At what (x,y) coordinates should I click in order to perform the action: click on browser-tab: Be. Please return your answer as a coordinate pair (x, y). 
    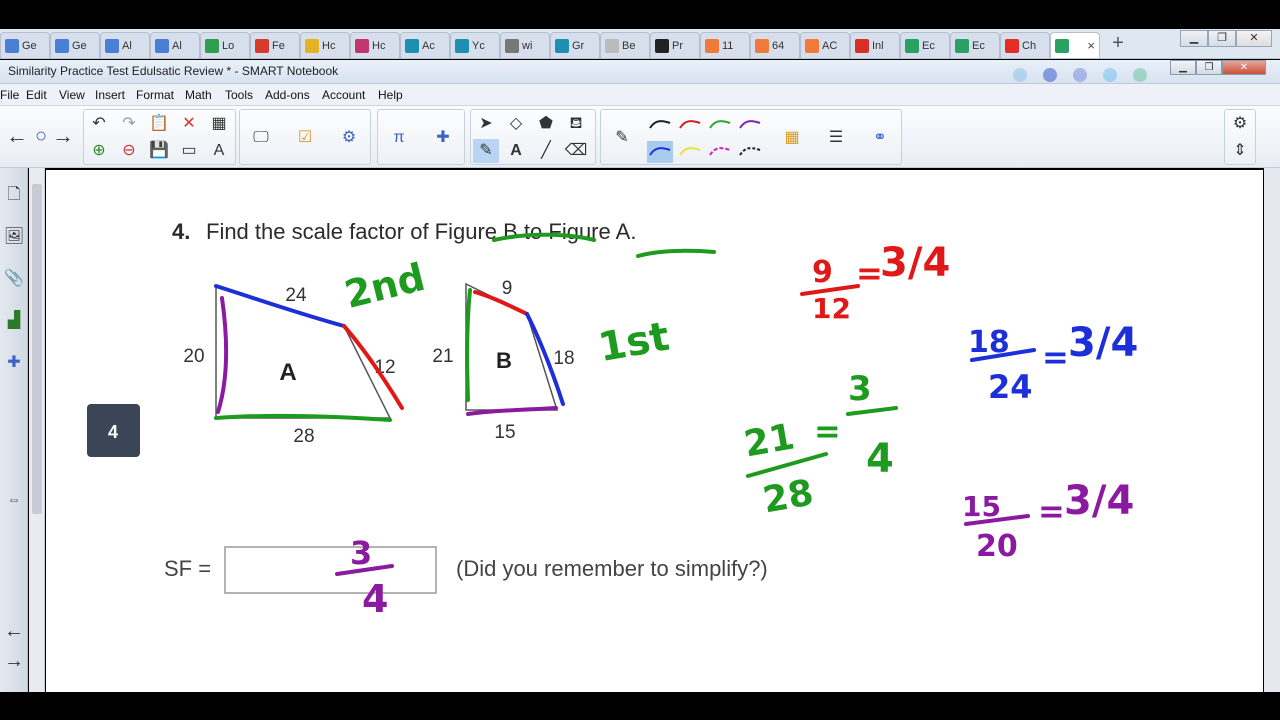
    Looking at the image, I should click on (625, 45).